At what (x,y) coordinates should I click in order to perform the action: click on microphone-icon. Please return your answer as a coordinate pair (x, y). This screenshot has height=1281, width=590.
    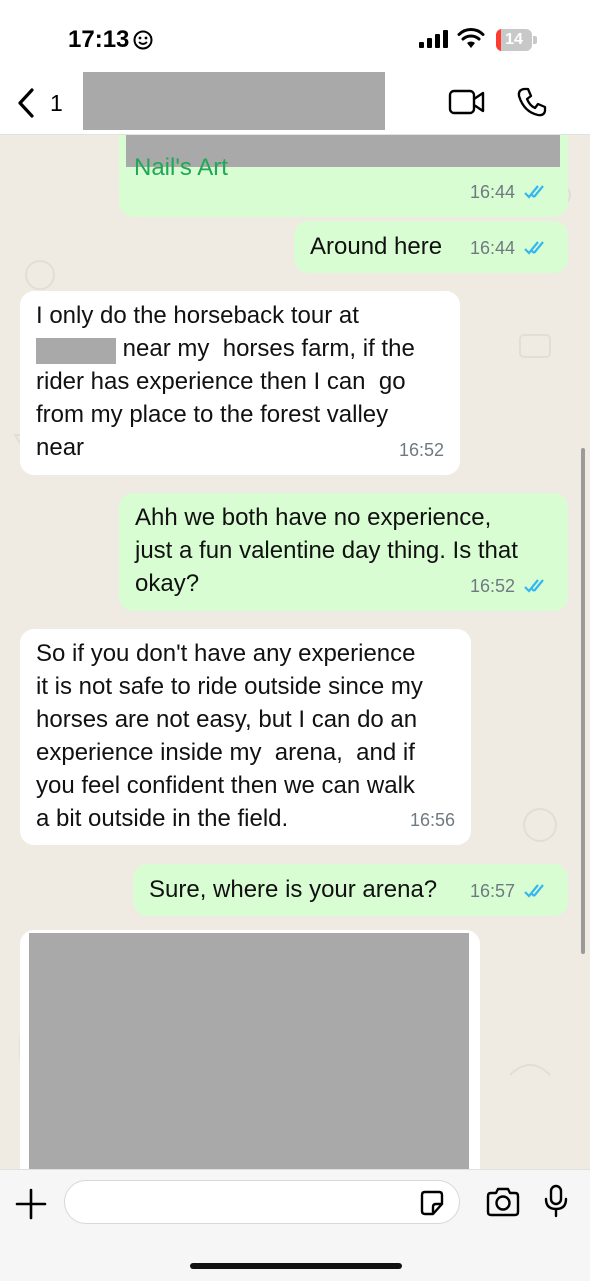
    Looking at the image, I should click on (556, 1201).